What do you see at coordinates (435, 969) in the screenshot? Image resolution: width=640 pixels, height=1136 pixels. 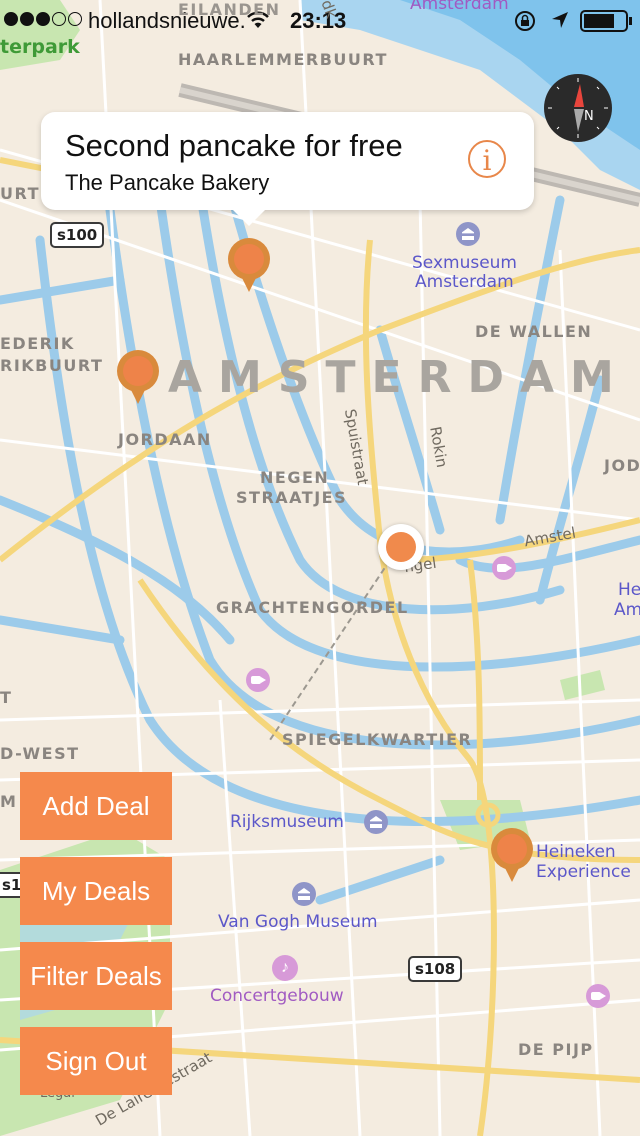 I see `route-shield-s108: s108` at bounding box center [435, 969].